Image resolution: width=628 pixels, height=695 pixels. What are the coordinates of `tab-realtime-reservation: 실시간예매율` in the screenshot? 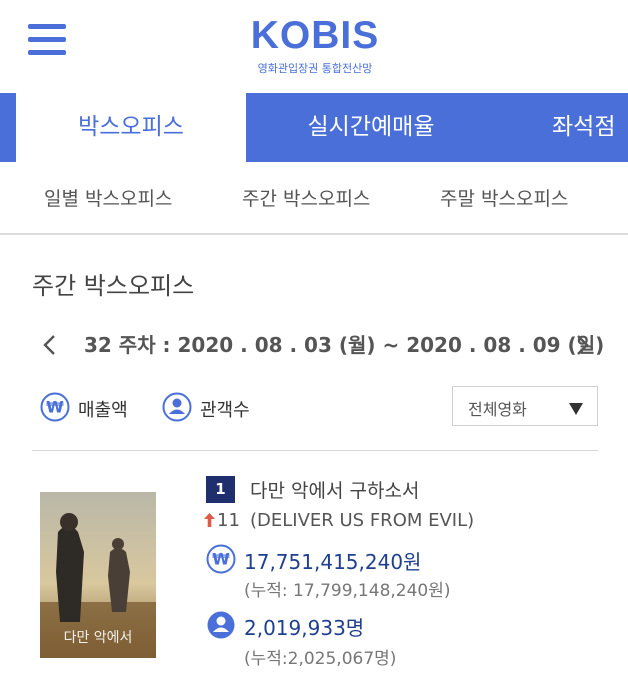 It's located at (371, 127).